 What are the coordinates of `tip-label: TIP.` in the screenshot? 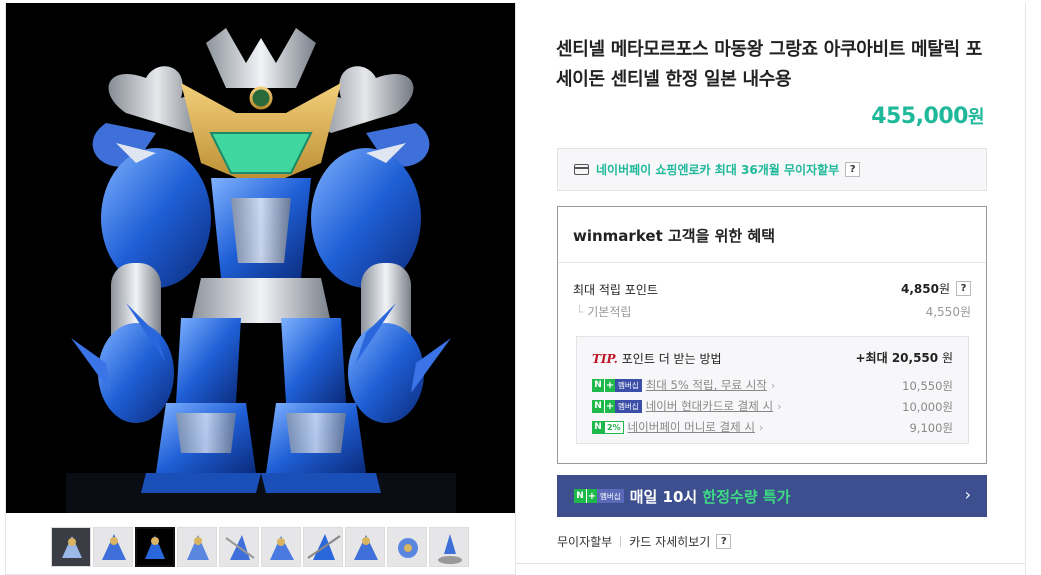 It's located at (605, 359).